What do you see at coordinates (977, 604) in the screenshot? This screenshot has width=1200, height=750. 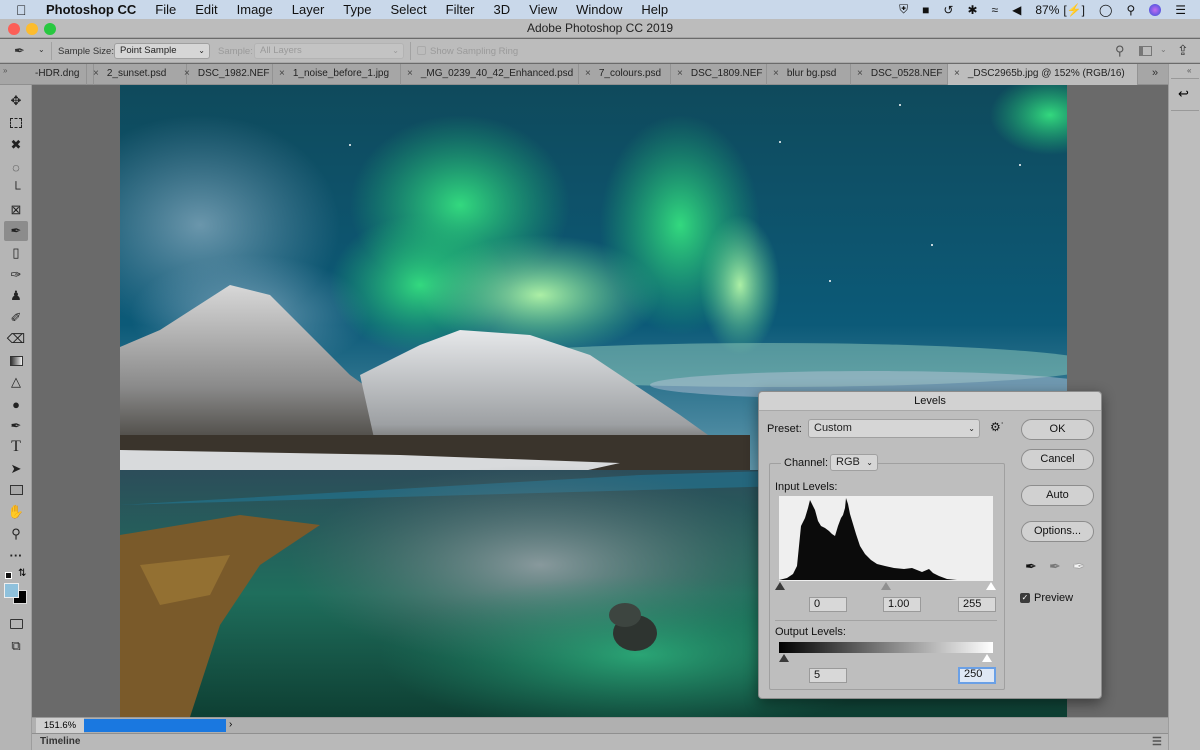 I see `input-white-field: 255` at bounding box center [977, 604].